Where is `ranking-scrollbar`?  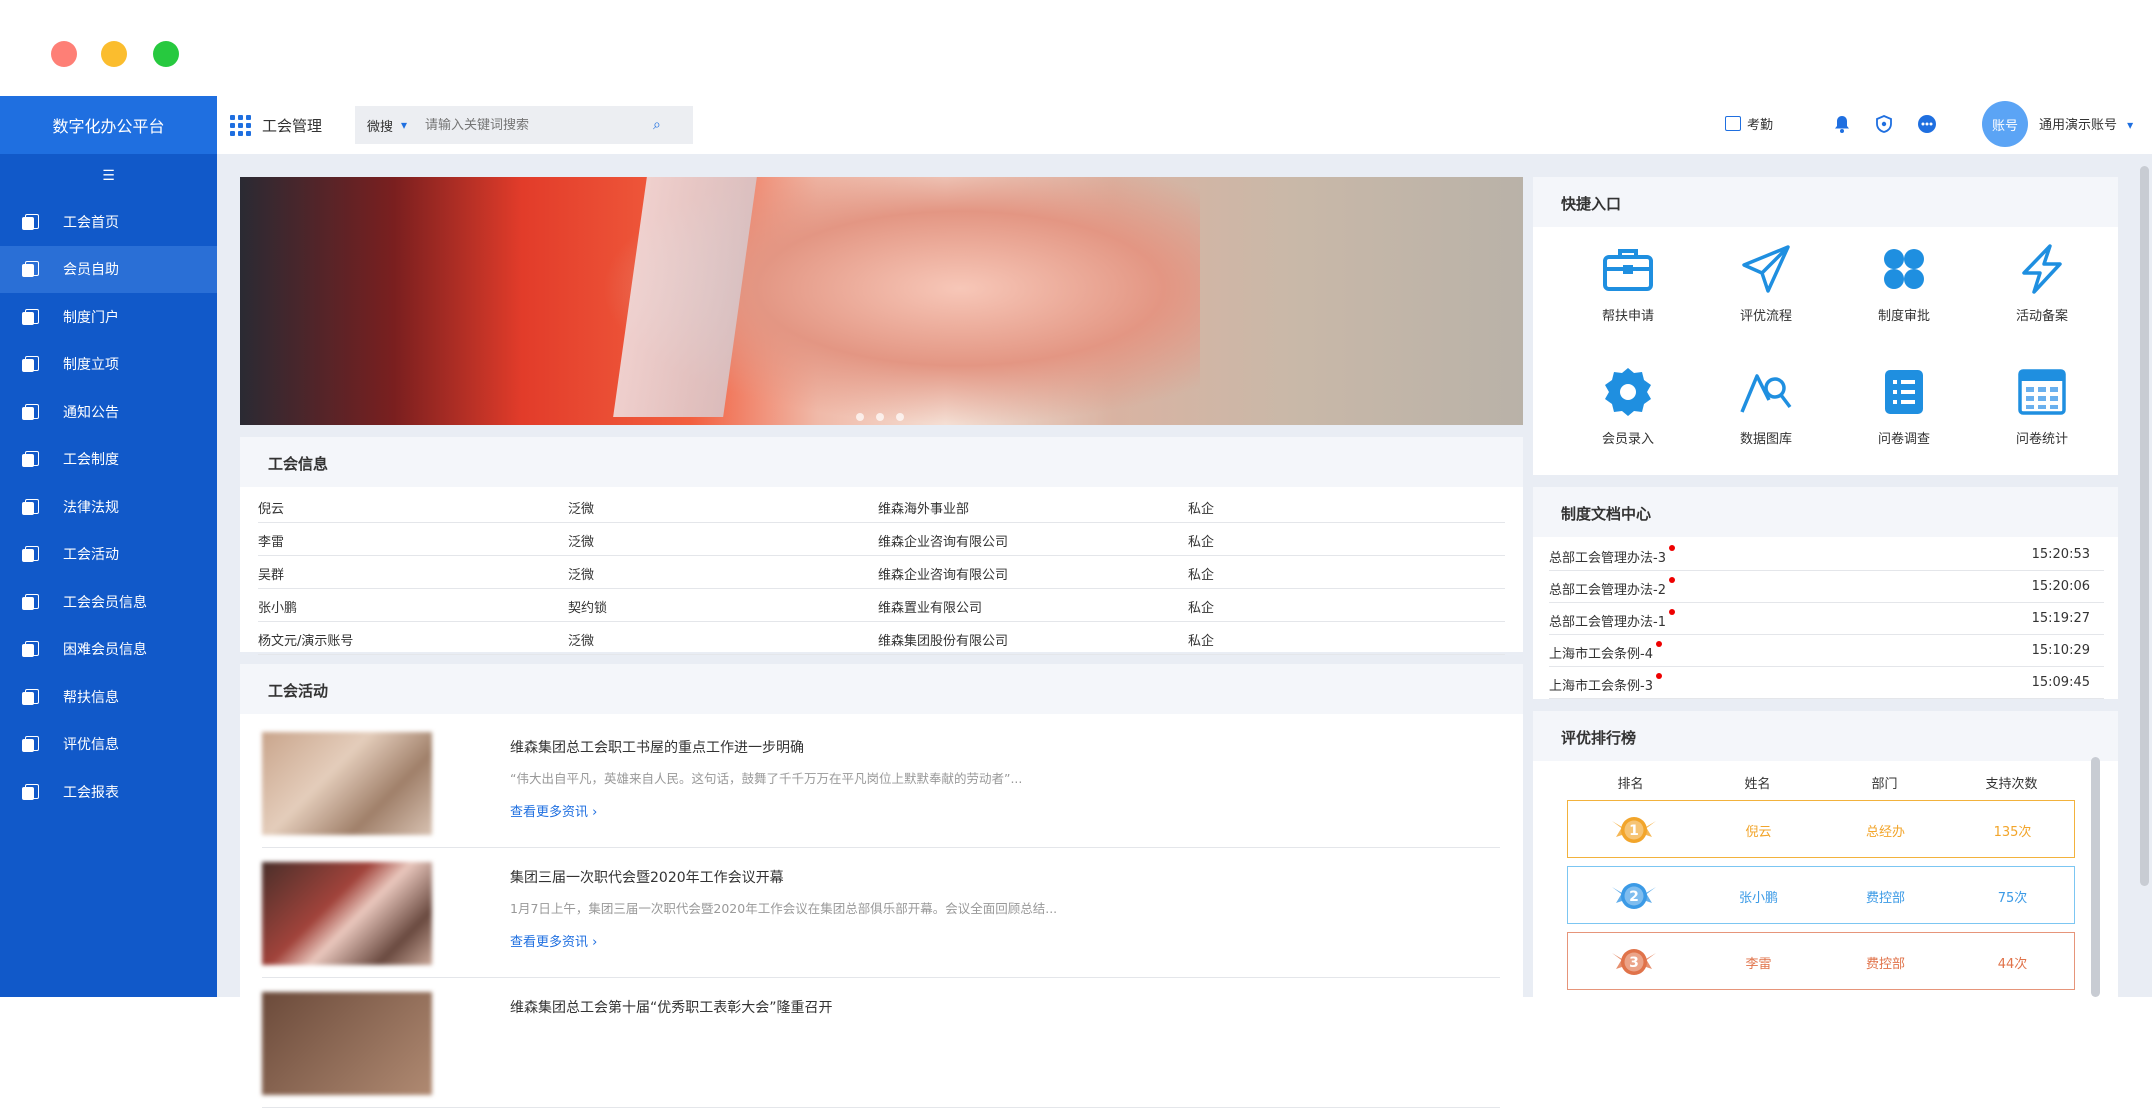
ranking-scrollbar is located at coordinates (2095, 877).